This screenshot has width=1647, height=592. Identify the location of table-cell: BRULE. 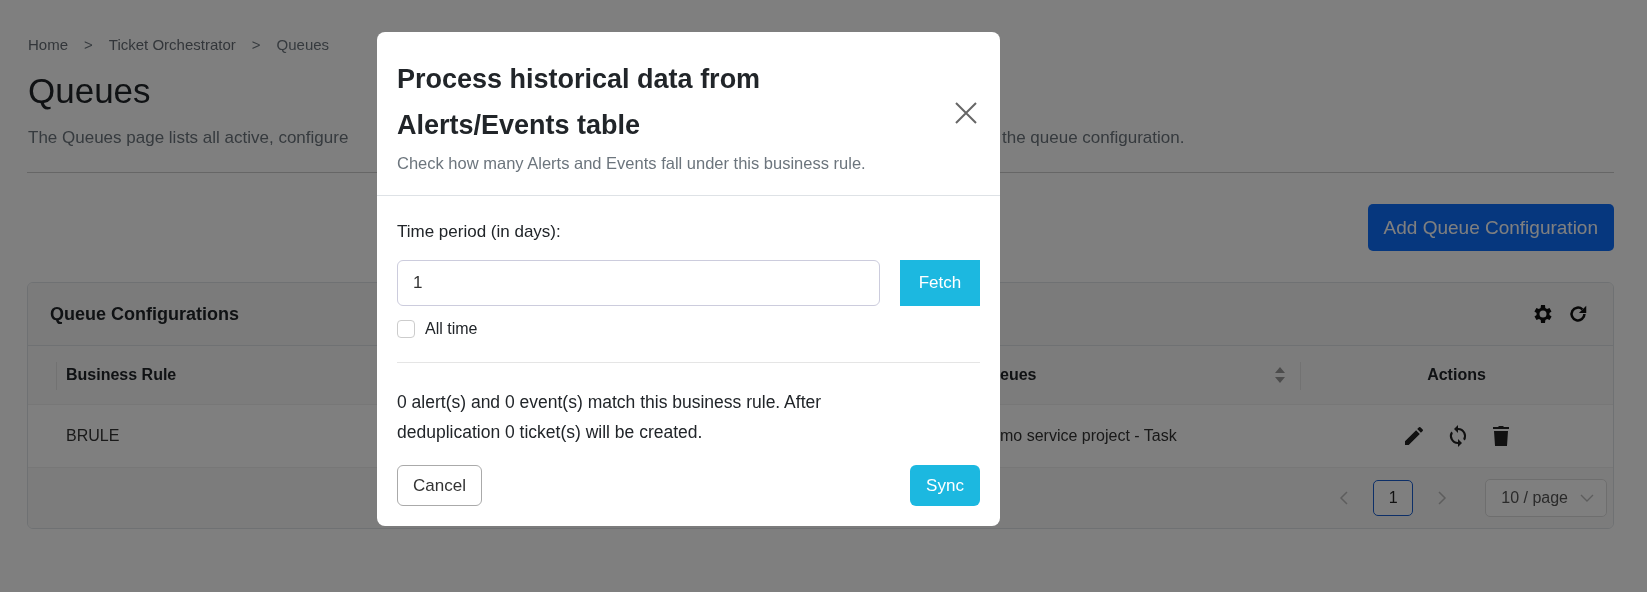
(93, 436).